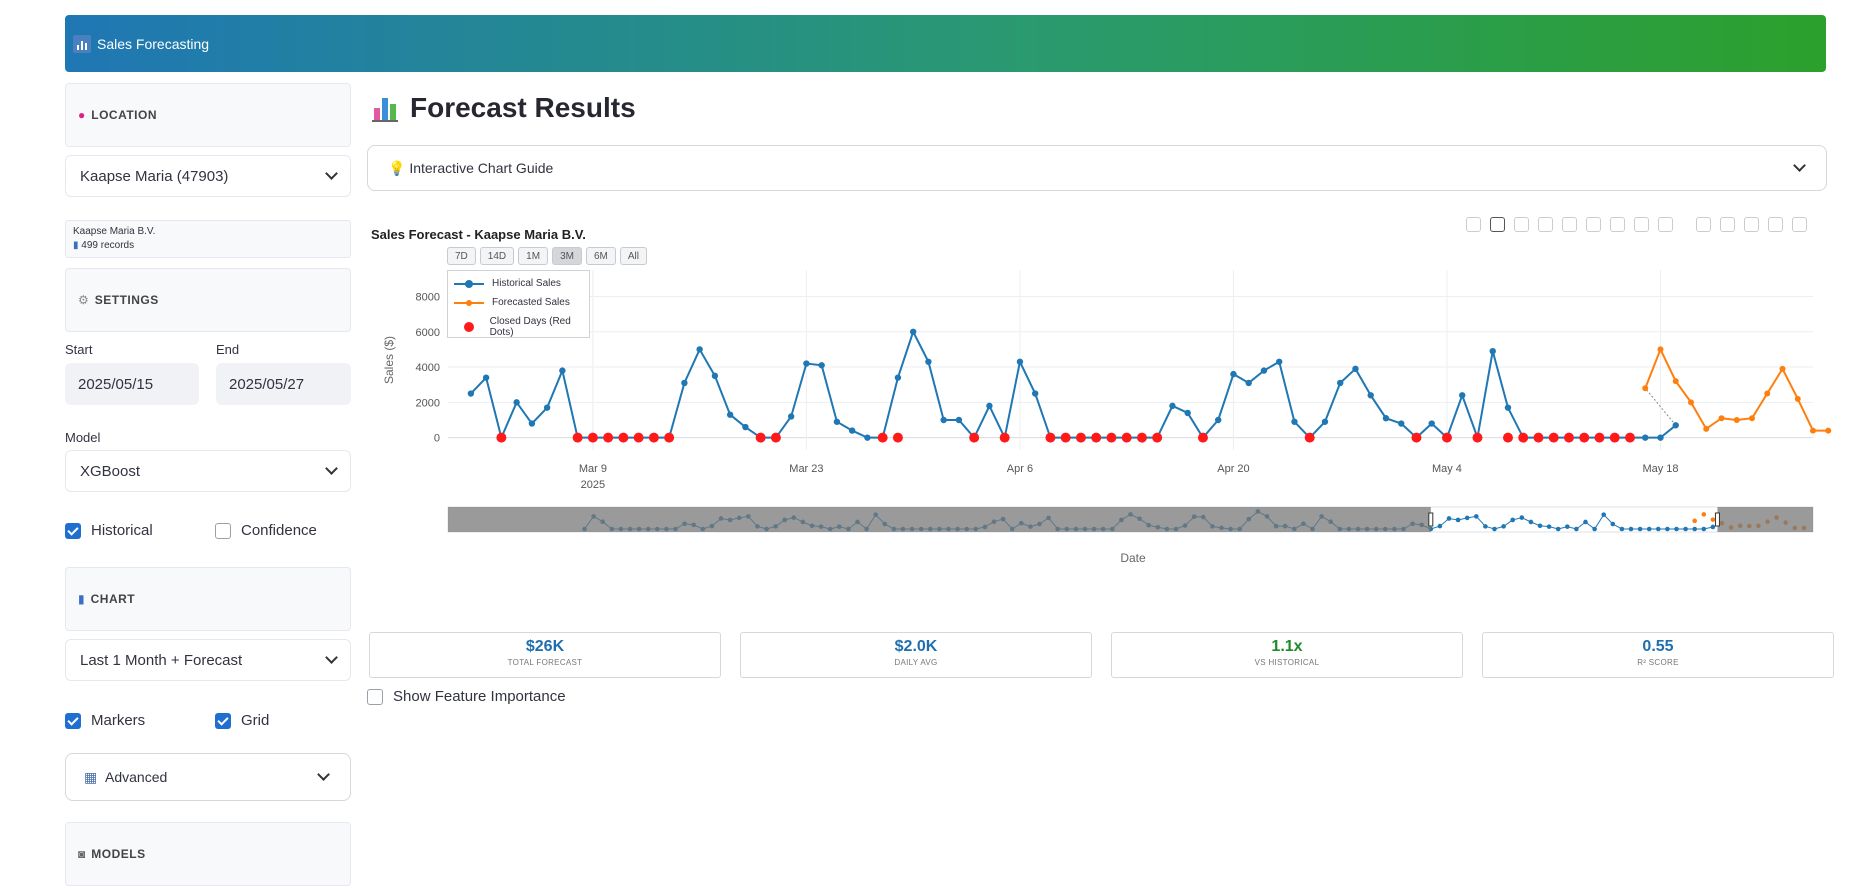 Image resolution: width=1856 pixels, height=887 pixels. What do you see at coordinates (512, 302) in the screenshot?
I see `legend-item-forecast: Forecasted Sales` at bounding box center [512, 302].